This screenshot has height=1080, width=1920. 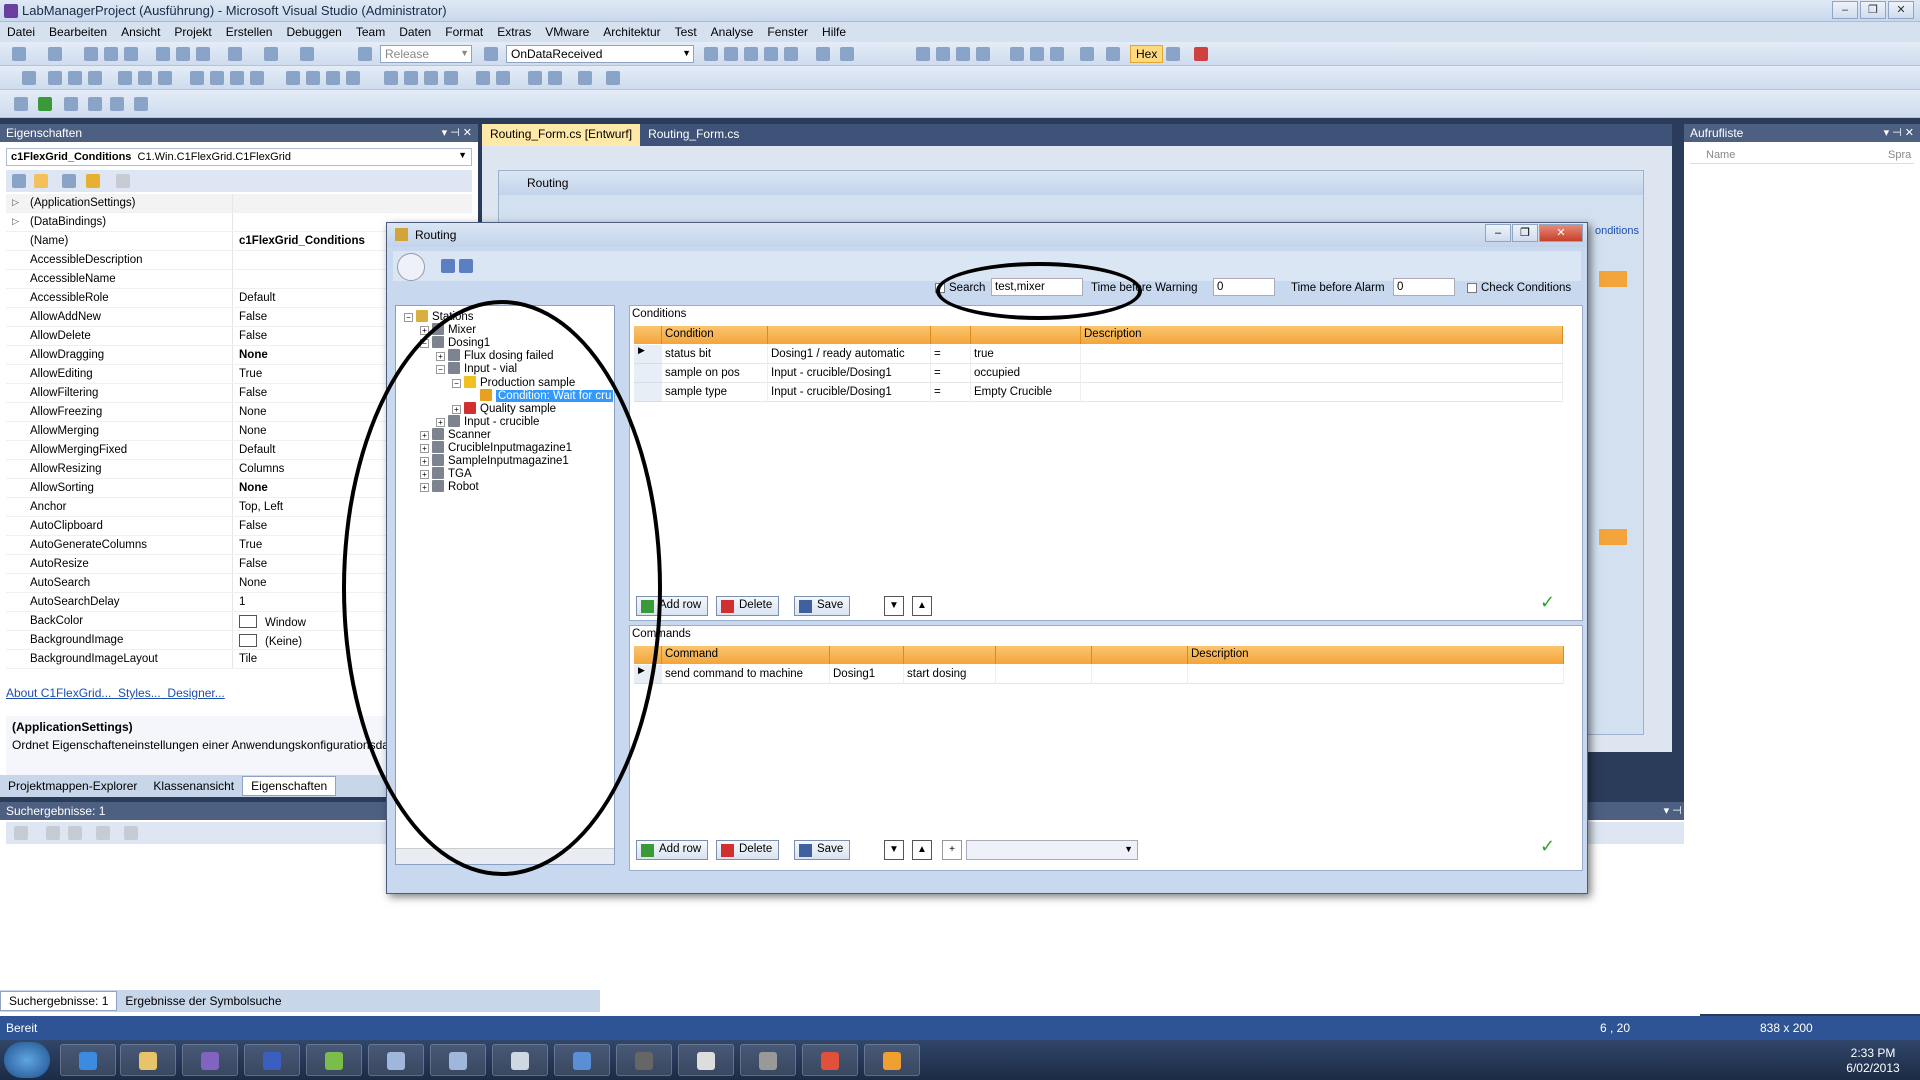 I want to click on tab-solution-explorer: Projektmappen-Explorer, so click(x=72, y=786).